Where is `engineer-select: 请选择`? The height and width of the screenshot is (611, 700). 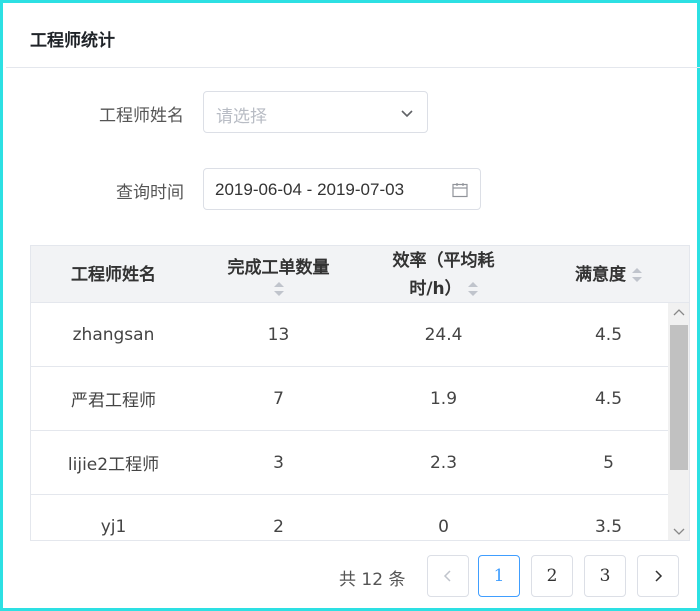
engineer-select: 请选择 is located at coordinates (315, 112).